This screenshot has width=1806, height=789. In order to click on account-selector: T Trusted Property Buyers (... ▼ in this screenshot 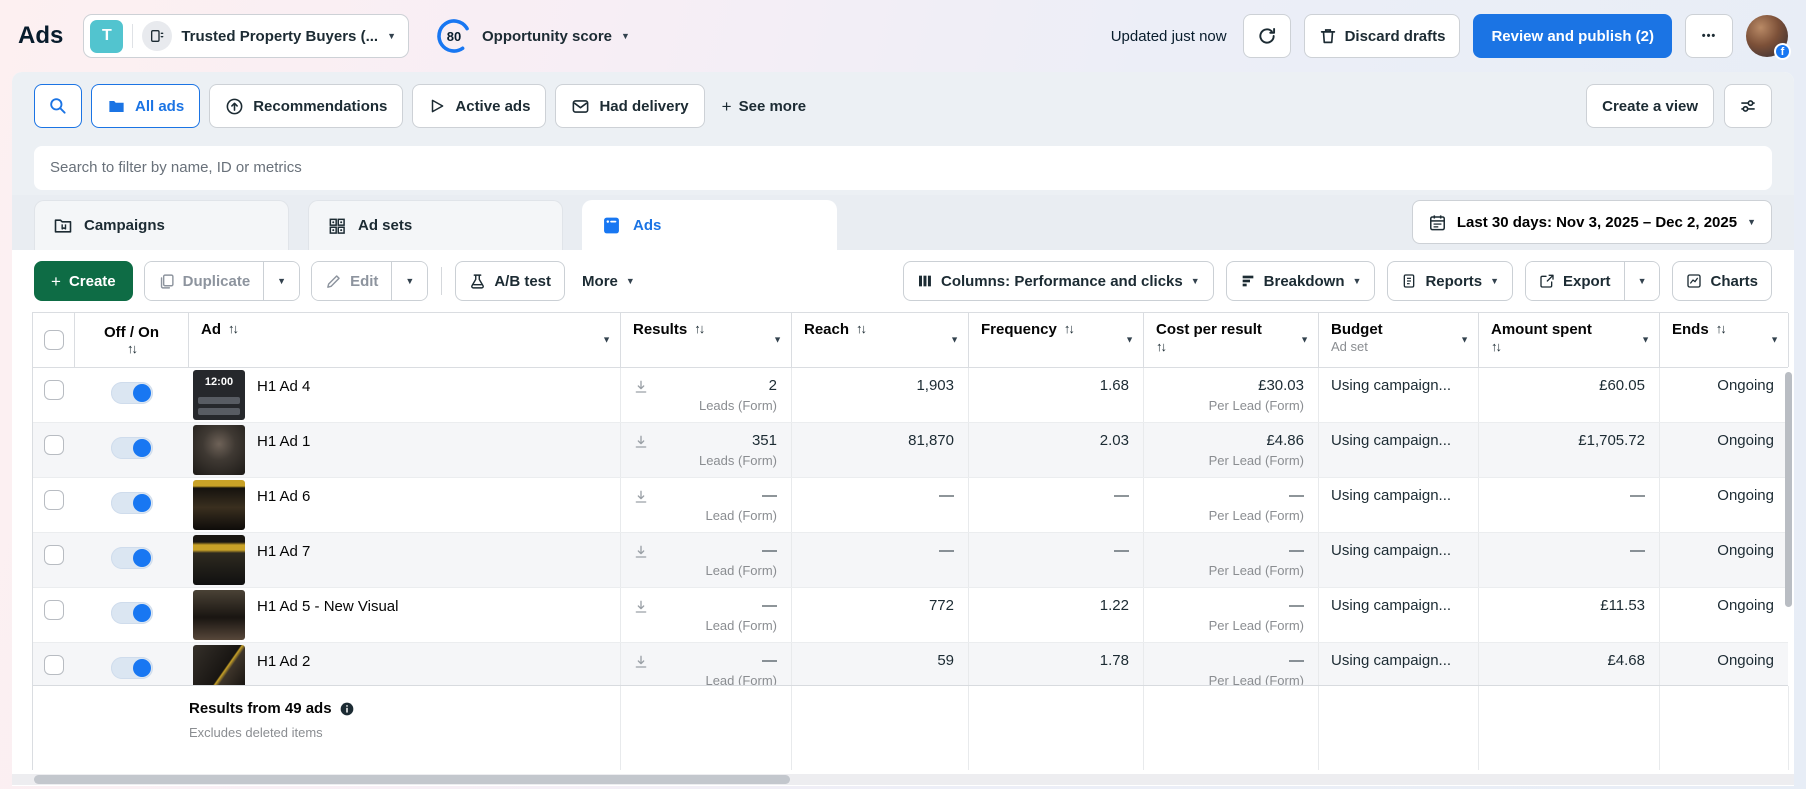, I will do `click(246, 36)`.